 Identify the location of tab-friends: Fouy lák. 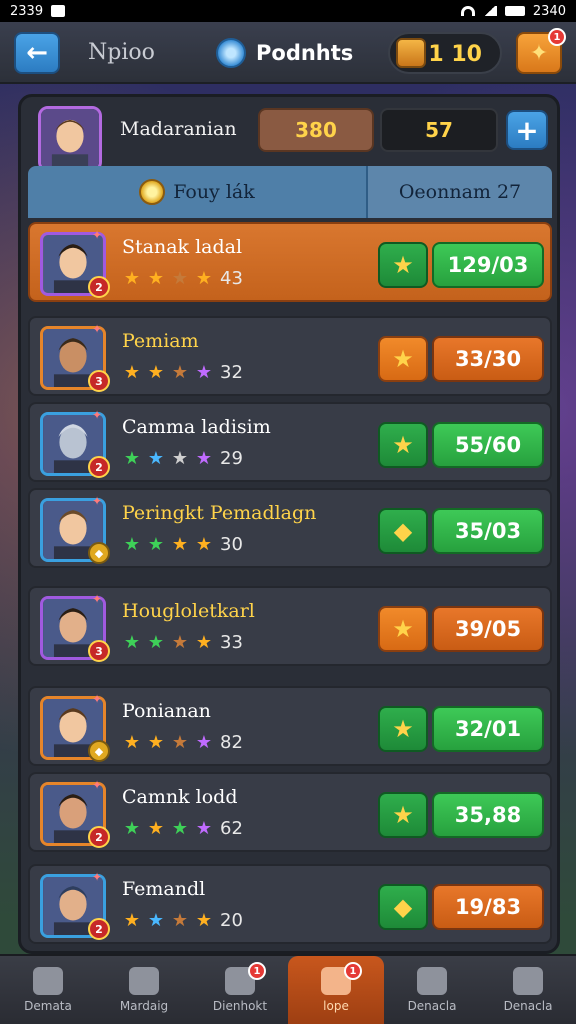
(198, 192).